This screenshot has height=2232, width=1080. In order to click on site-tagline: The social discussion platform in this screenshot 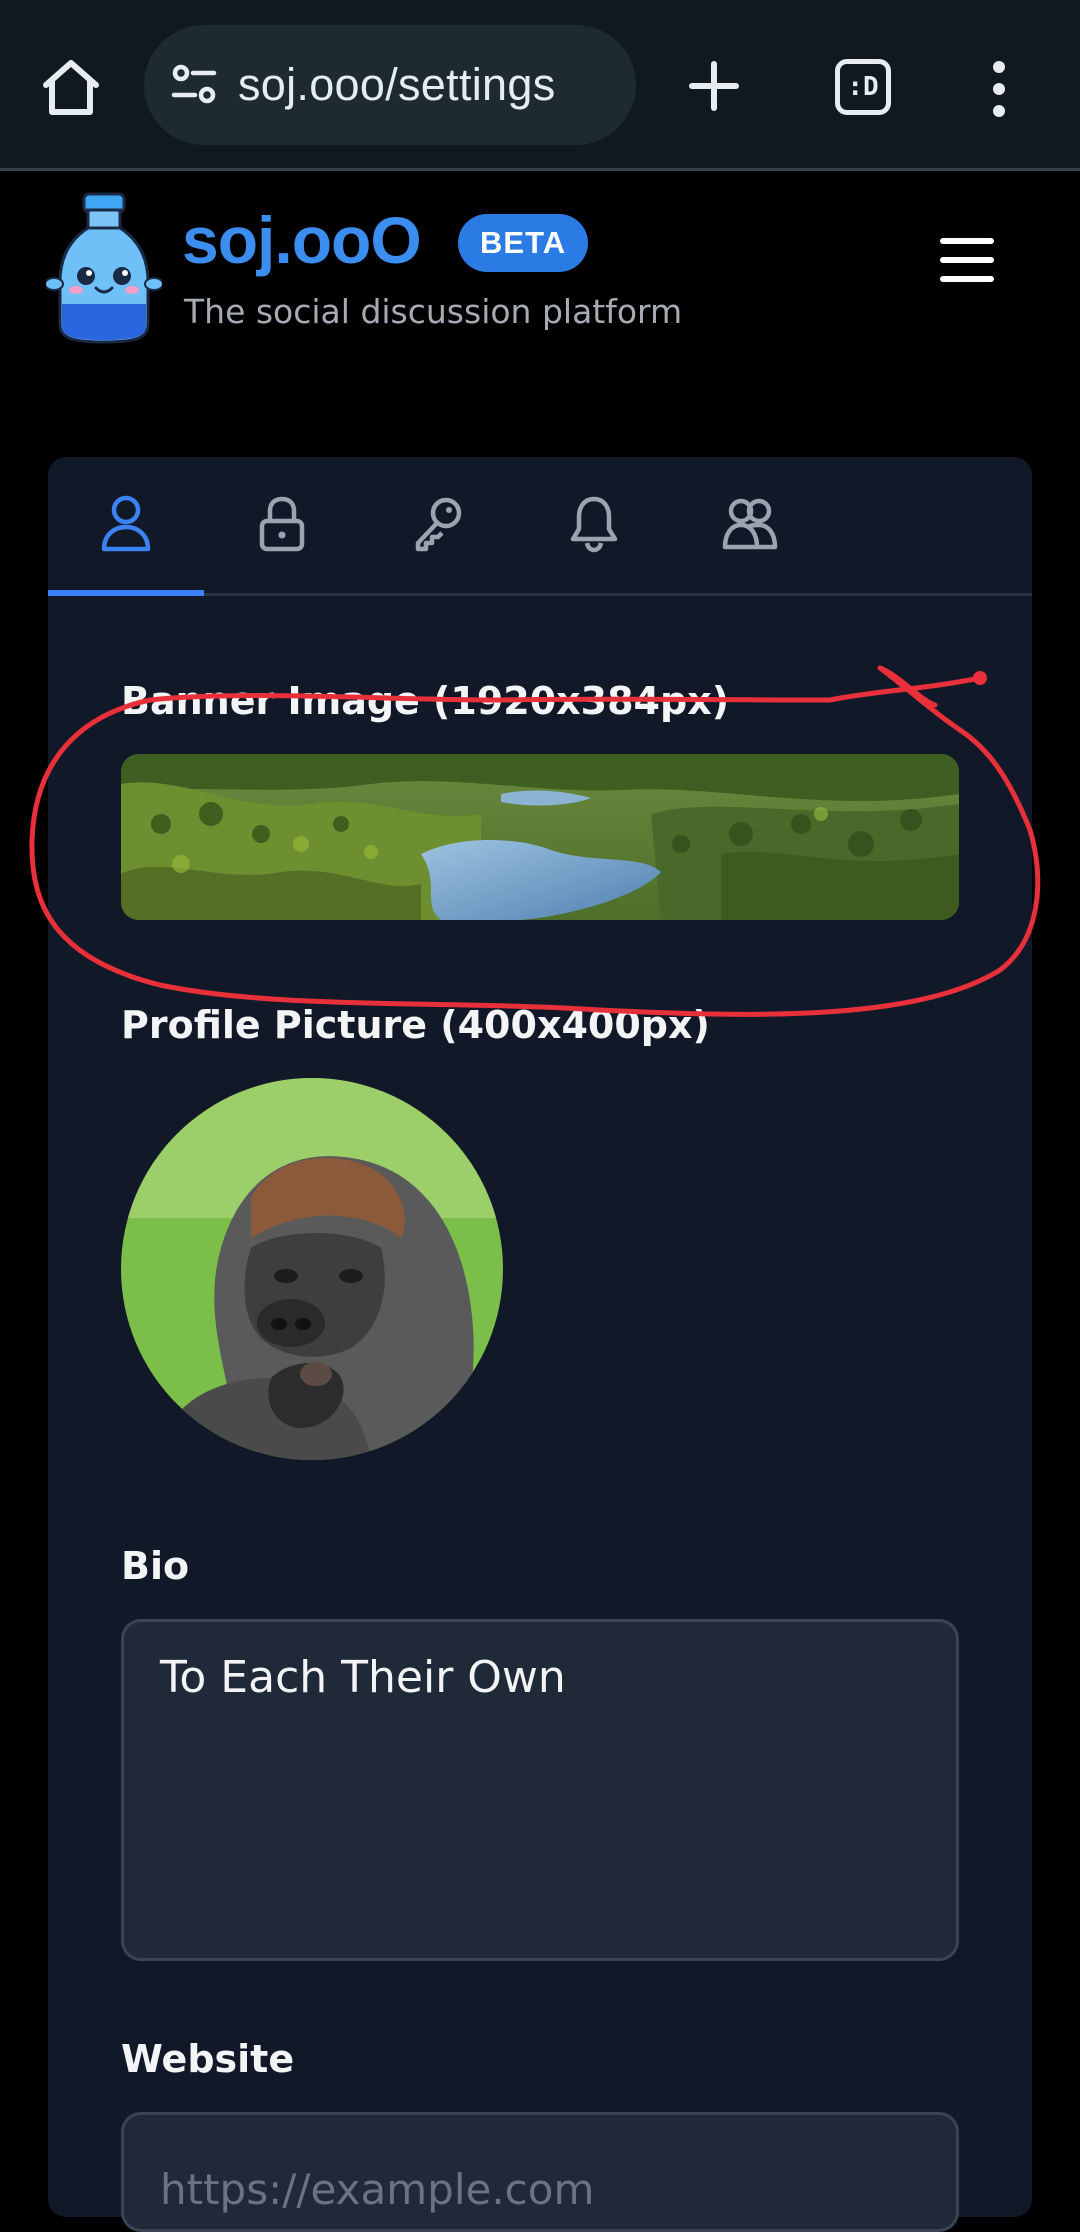, I will do `click(433, 311)`.